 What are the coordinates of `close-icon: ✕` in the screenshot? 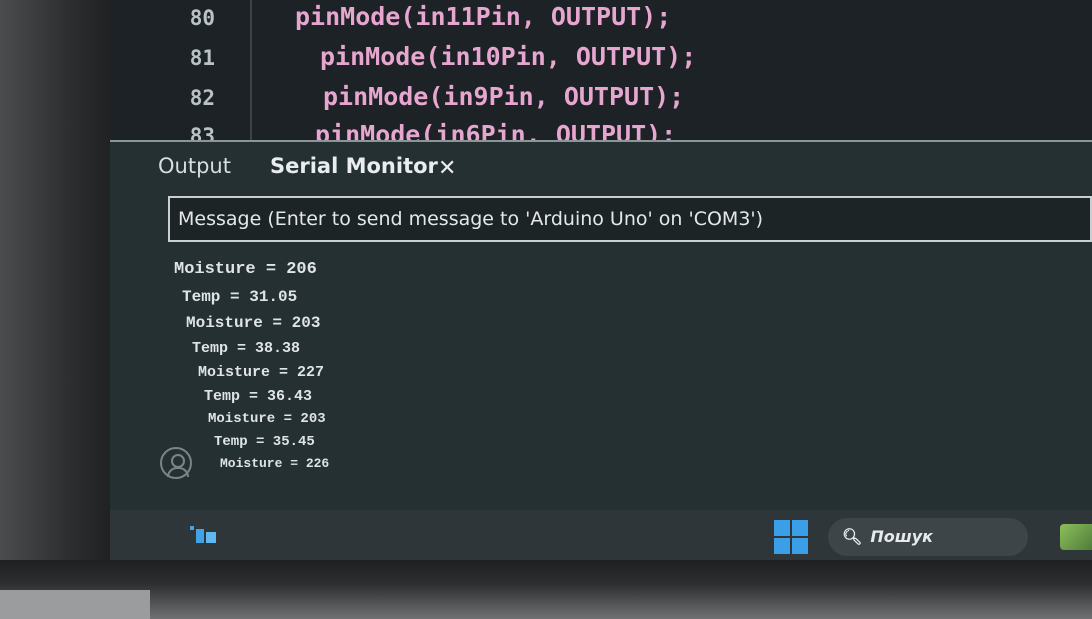 It's located at (447, 168).